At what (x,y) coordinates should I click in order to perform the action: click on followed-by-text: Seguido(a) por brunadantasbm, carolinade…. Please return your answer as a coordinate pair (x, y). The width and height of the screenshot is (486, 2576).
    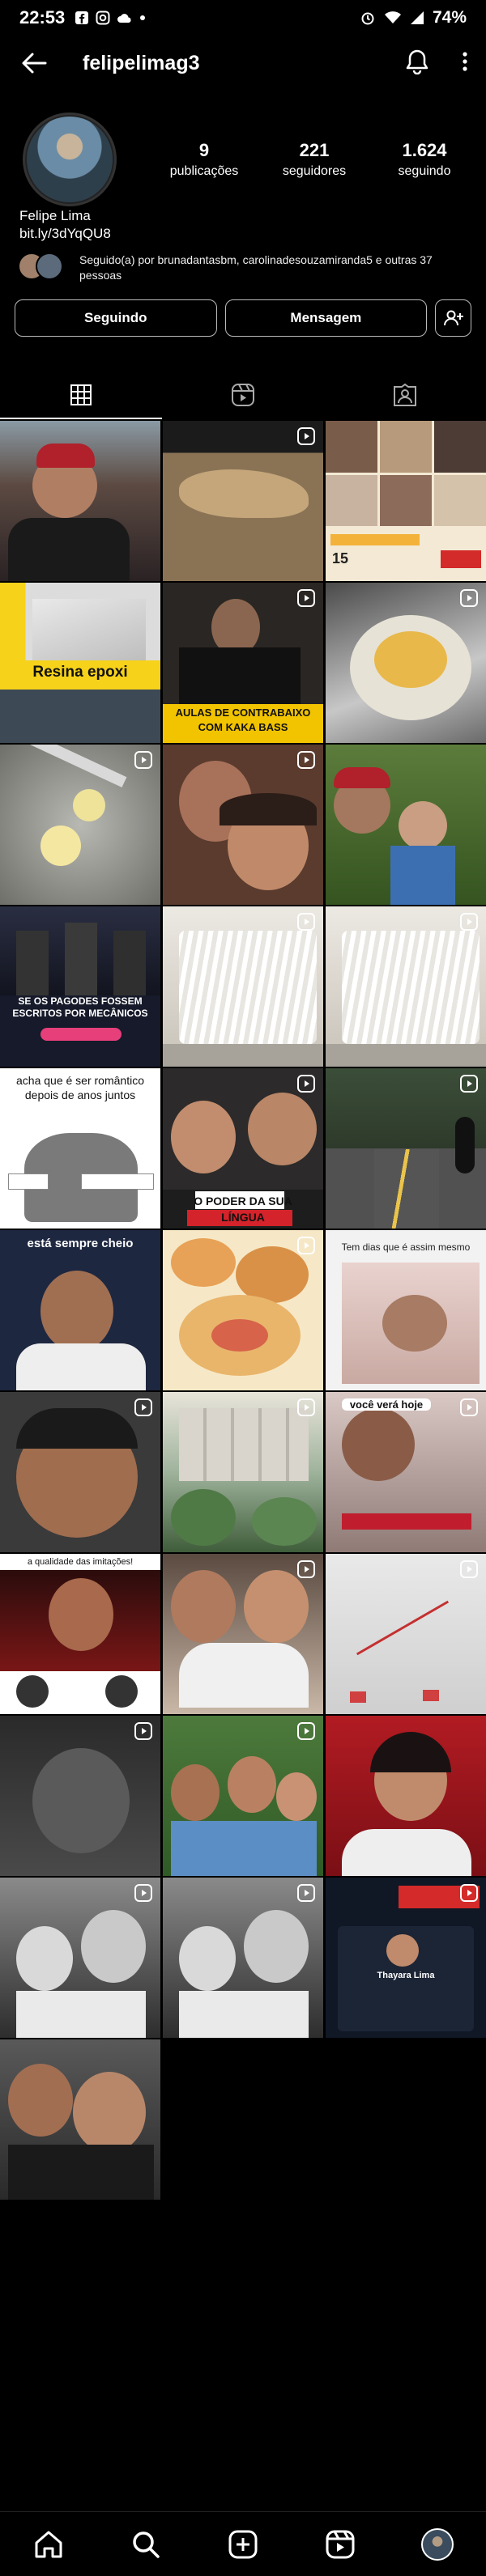
    Looking at the image, I should click on (256, 267).